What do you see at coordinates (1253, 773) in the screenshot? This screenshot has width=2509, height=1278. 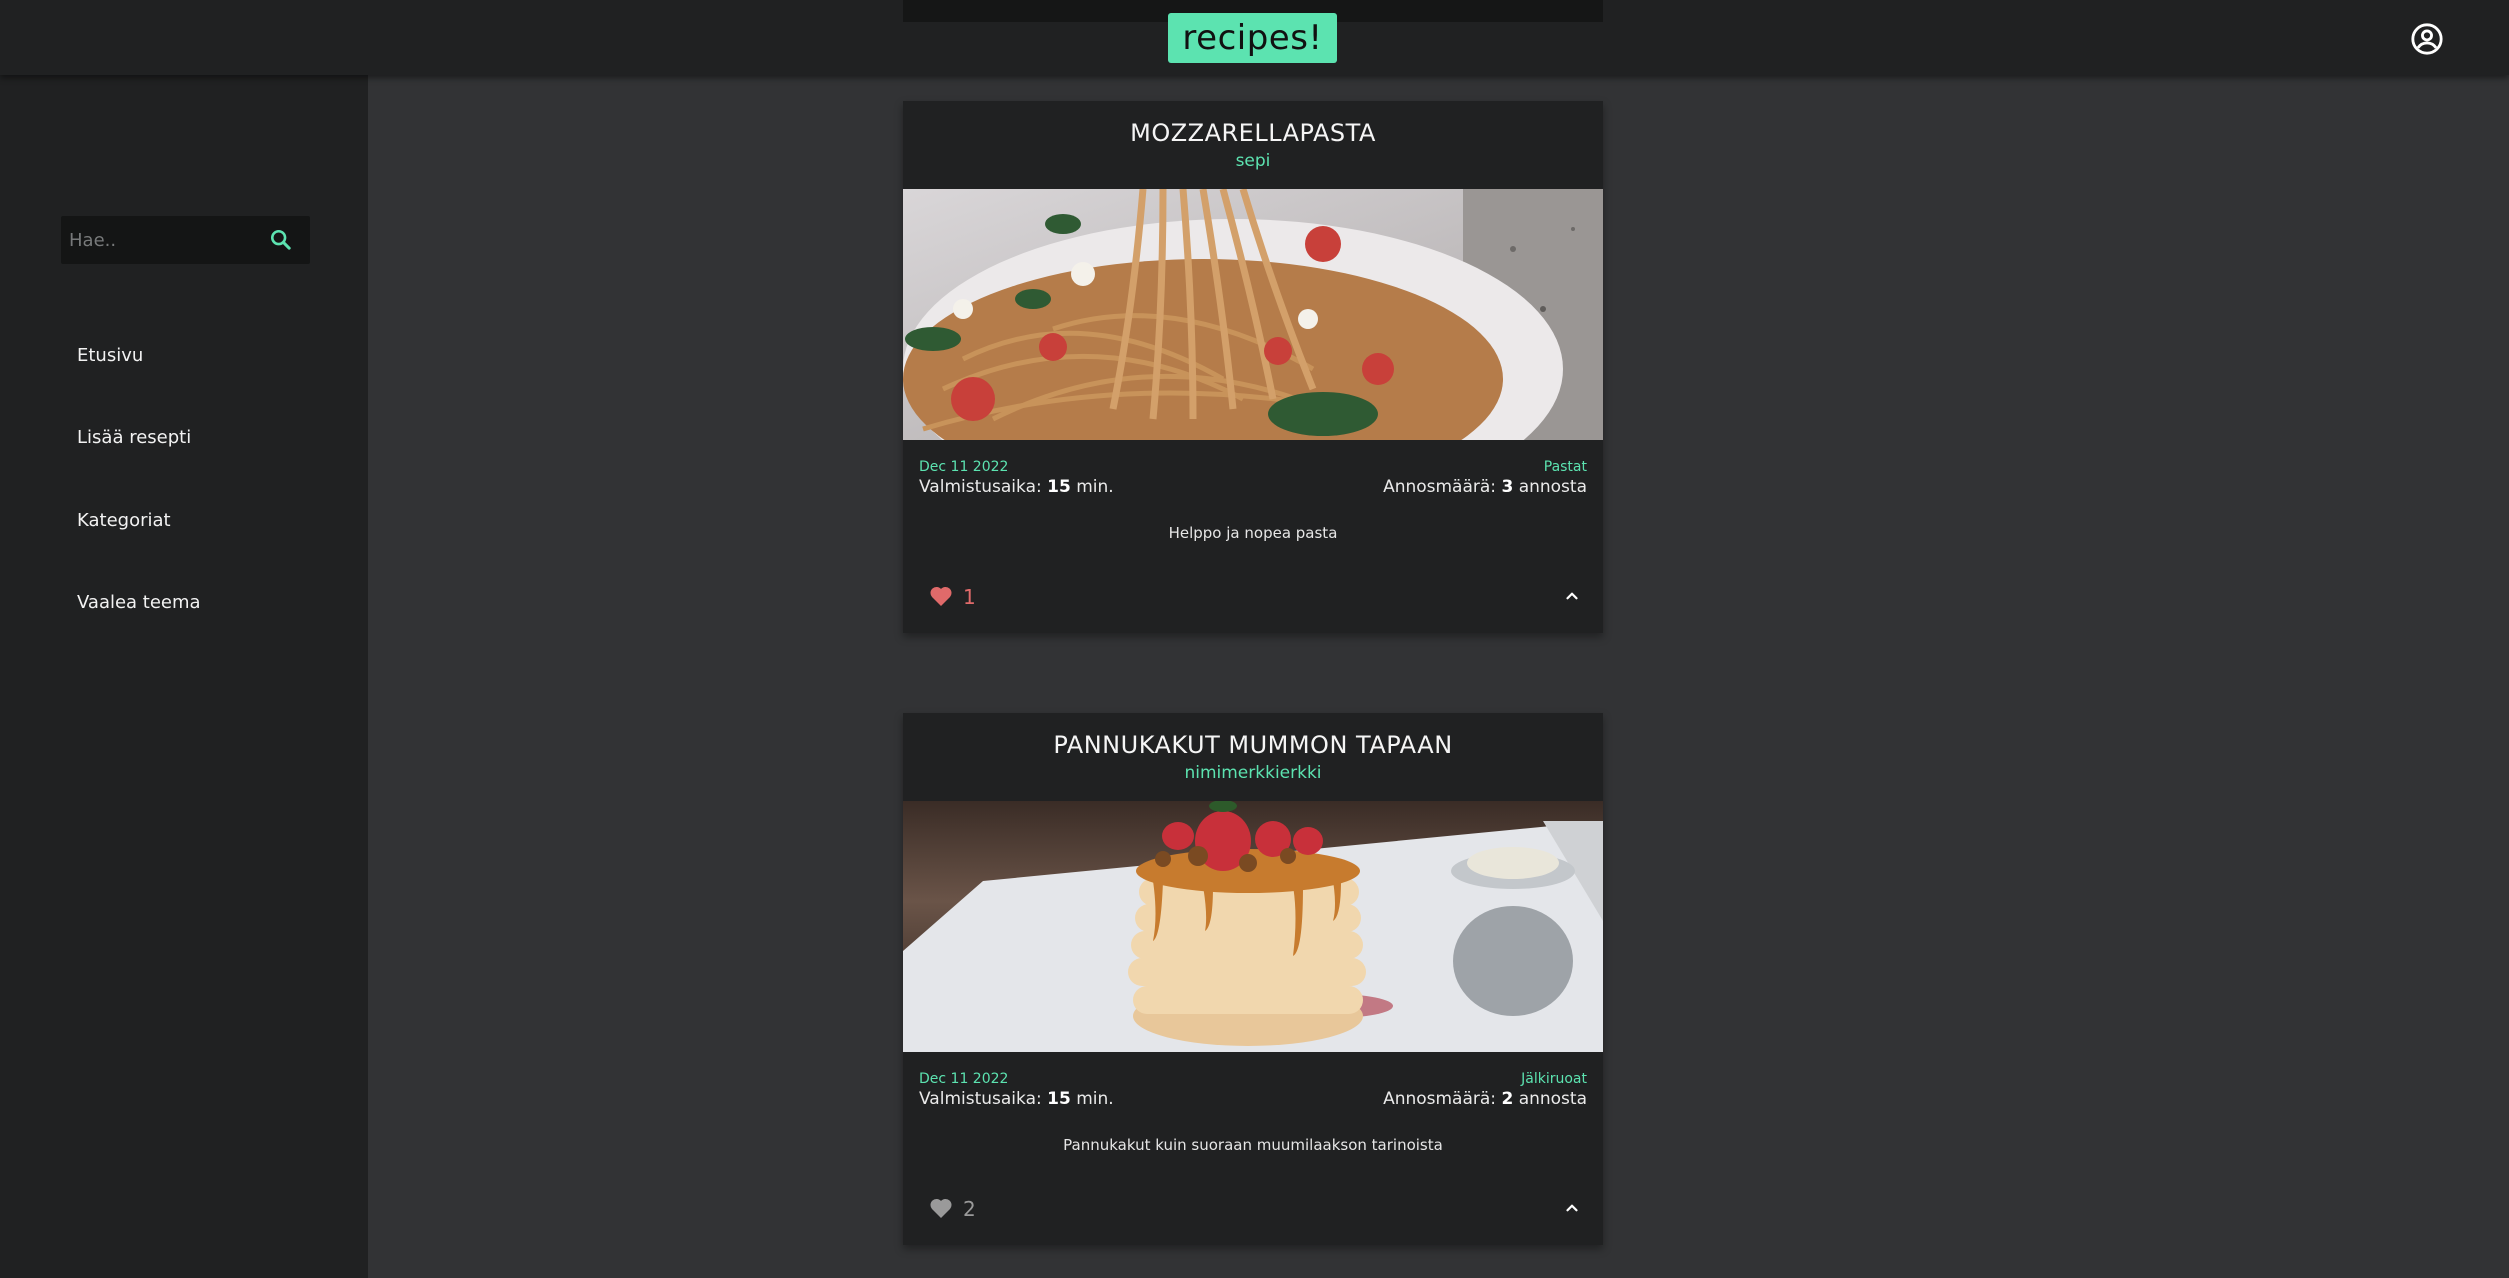 I see `recipe-author: nimimerkkierkki` at bounding box center [1253, 773].